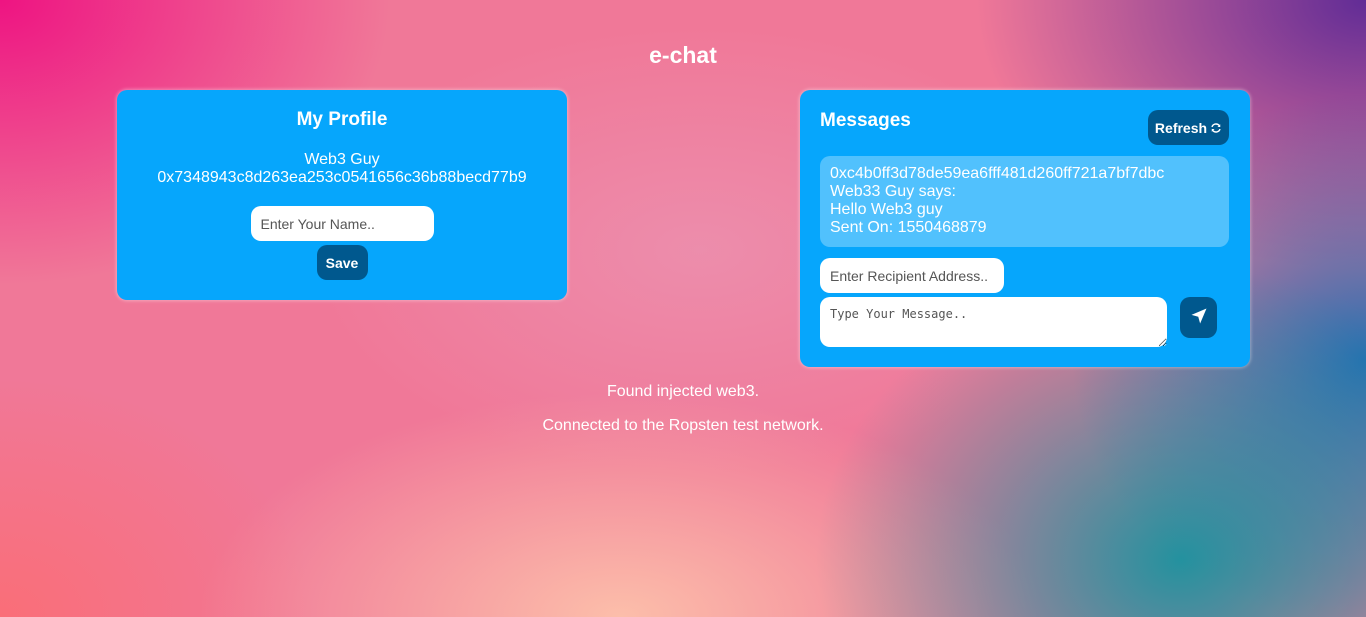  I want to click on message-sent-on: Sent On: 1550468879, so click(908, 227).